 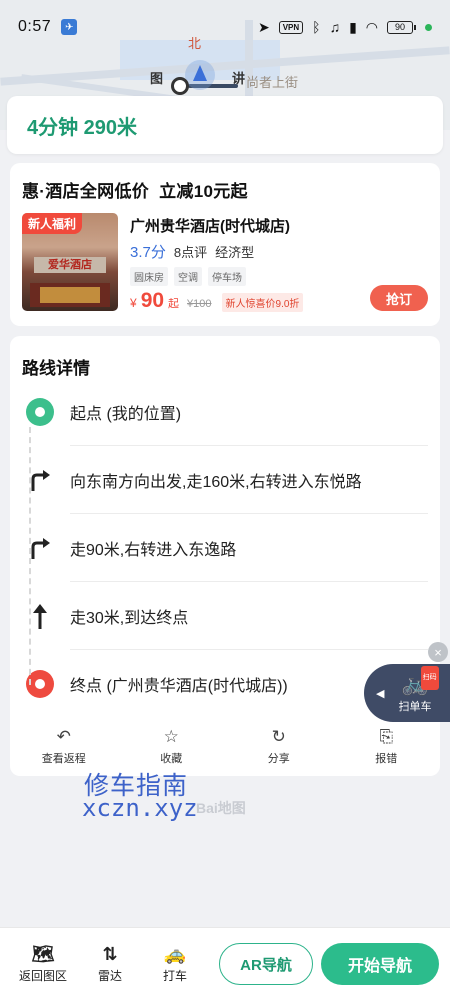 What do you see at coordinates (149, 276) in the screenshot?
I see `hotel-tag: 圆床房` at bounding box center [149, 276].